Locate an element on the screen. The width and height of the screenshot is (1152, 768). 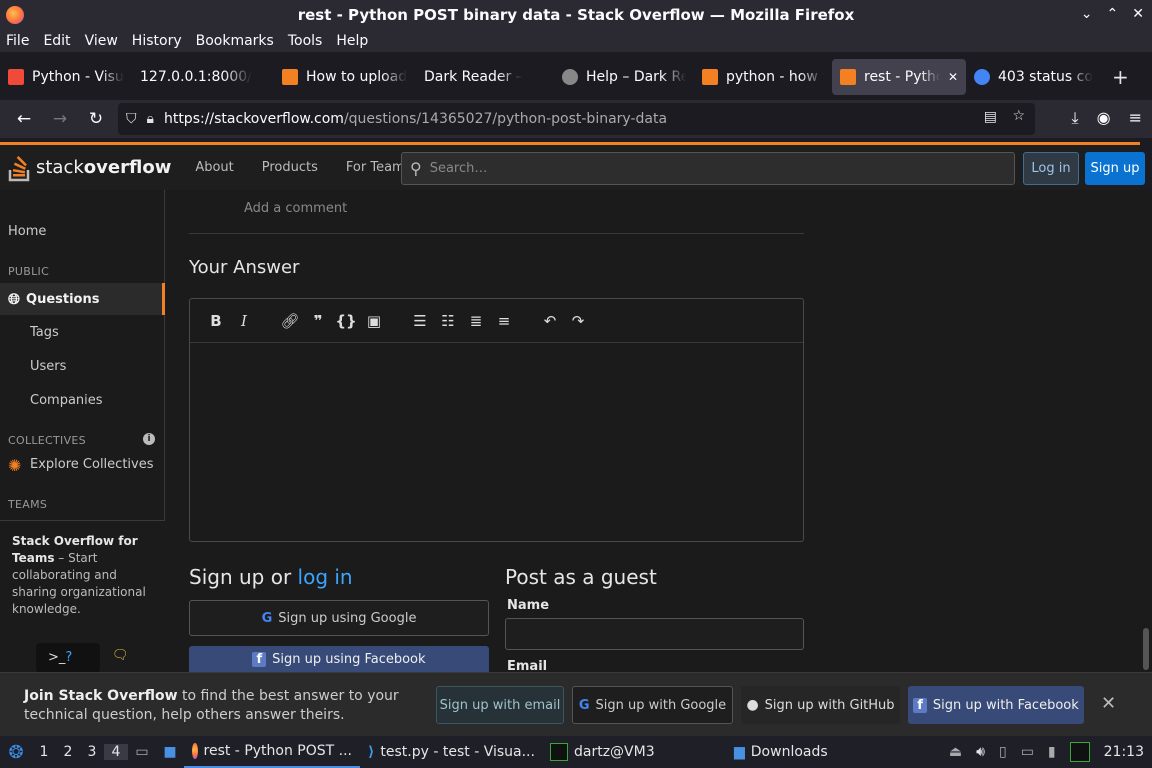
bulleted-list-icon: ☷ is located at coordinates (448, 321).